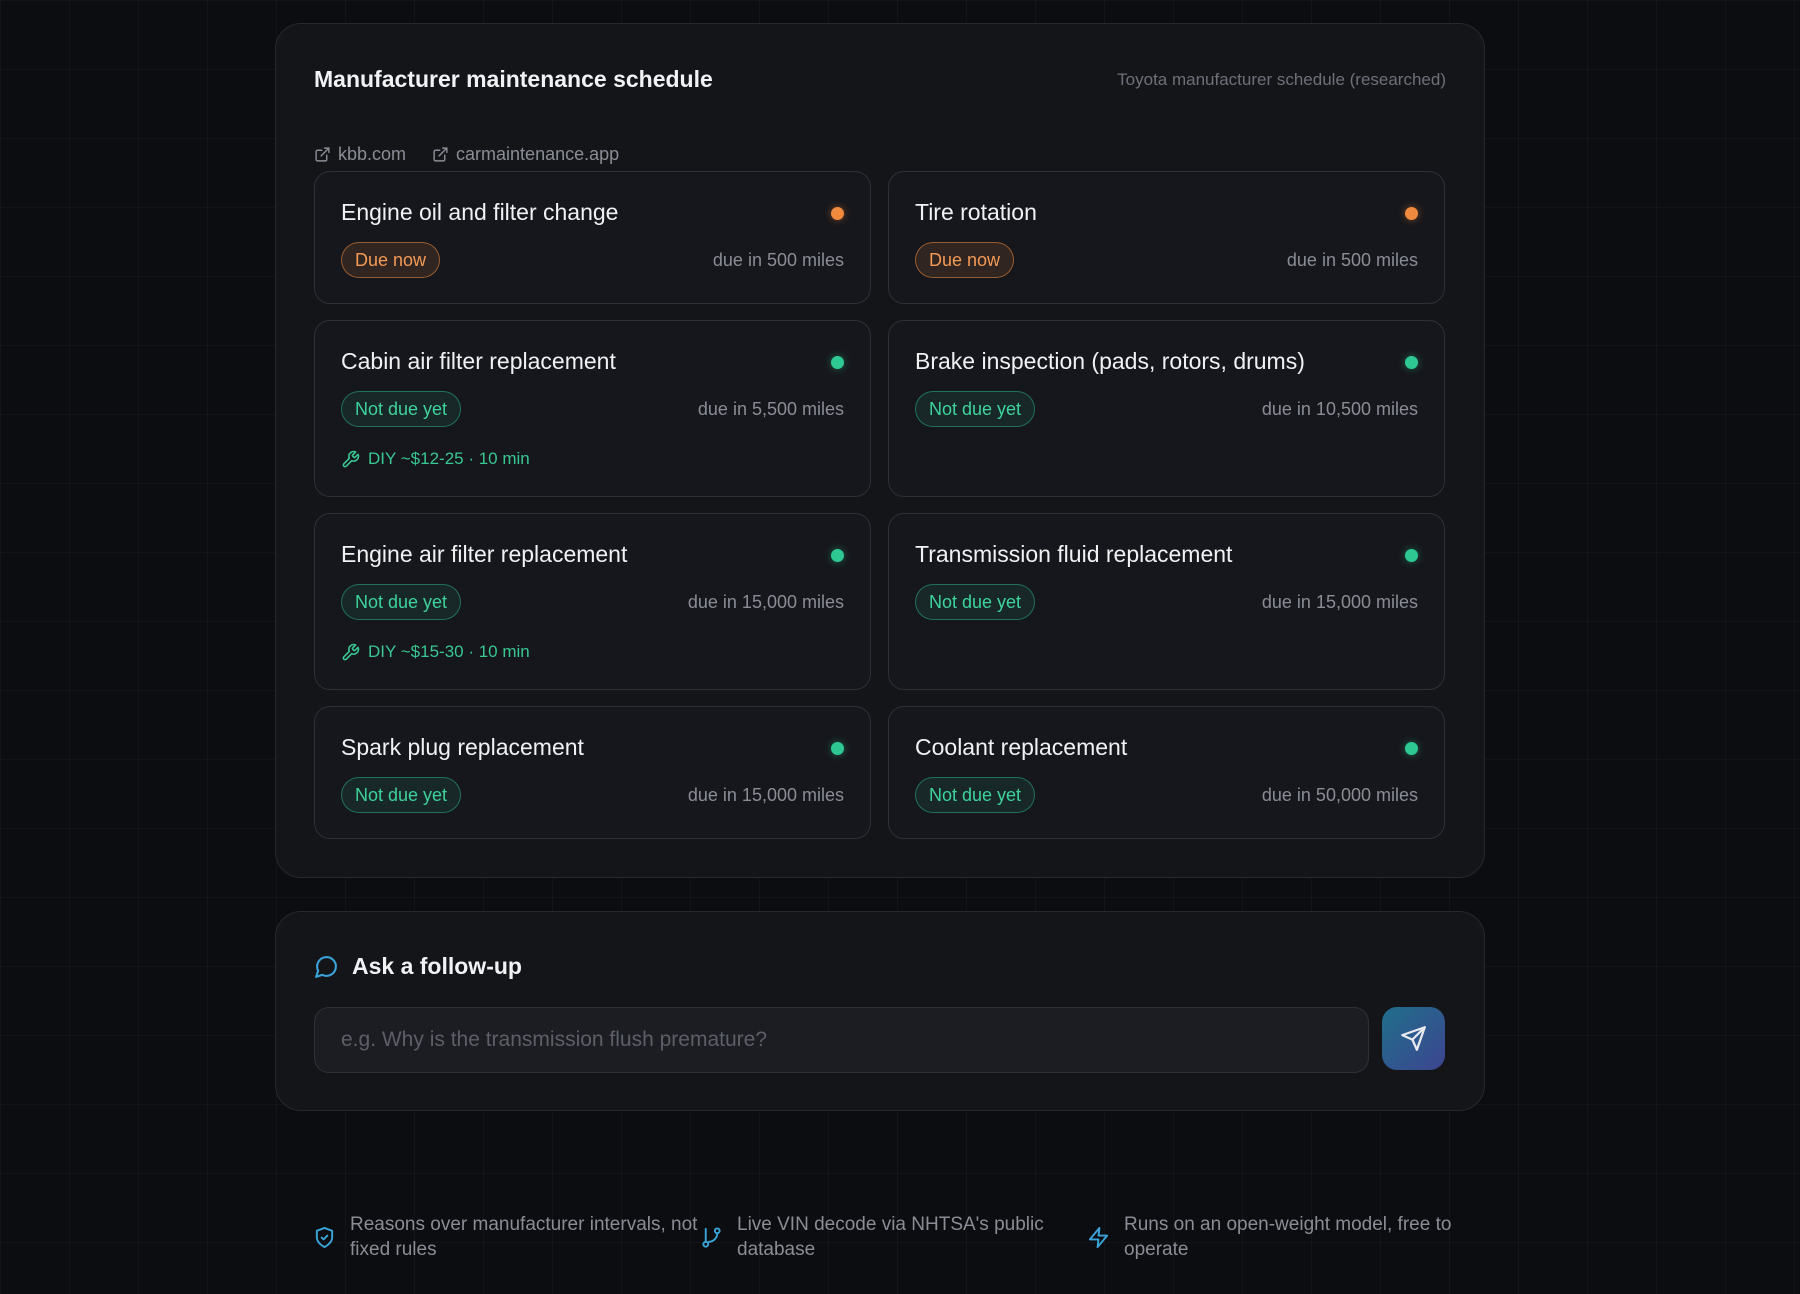 Image resolution: width=1800 pixels, height=1294 pixels. I want to click on card-title: Brake inspection (pads, rotors, drums), so click(1110, 361).